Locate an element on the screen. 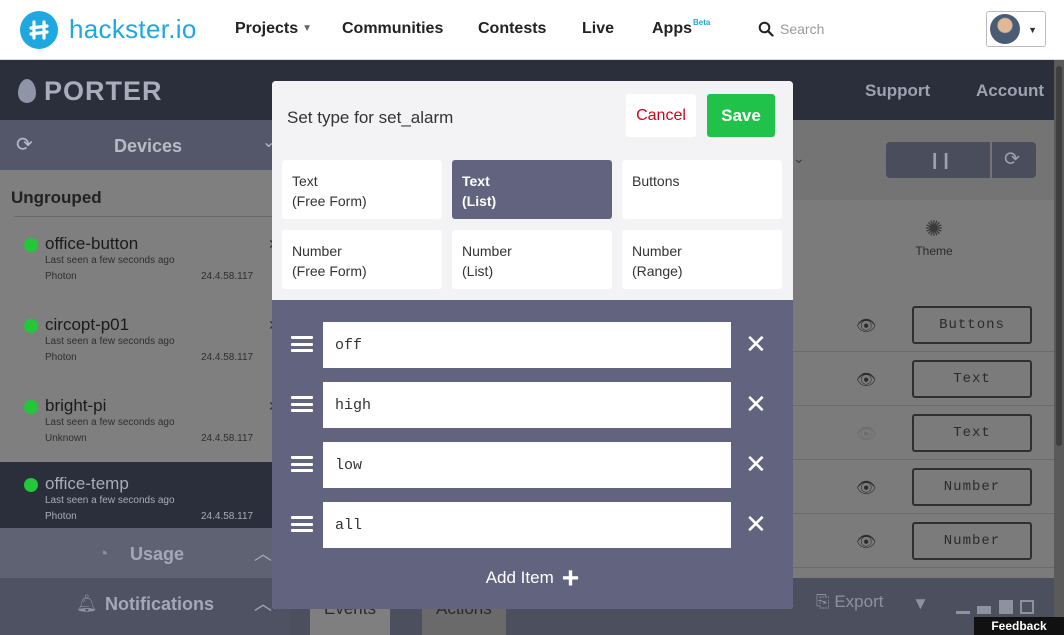 The image size is (1064, 635). add-item-button: Add Item + is located at coordinates (532, 579).